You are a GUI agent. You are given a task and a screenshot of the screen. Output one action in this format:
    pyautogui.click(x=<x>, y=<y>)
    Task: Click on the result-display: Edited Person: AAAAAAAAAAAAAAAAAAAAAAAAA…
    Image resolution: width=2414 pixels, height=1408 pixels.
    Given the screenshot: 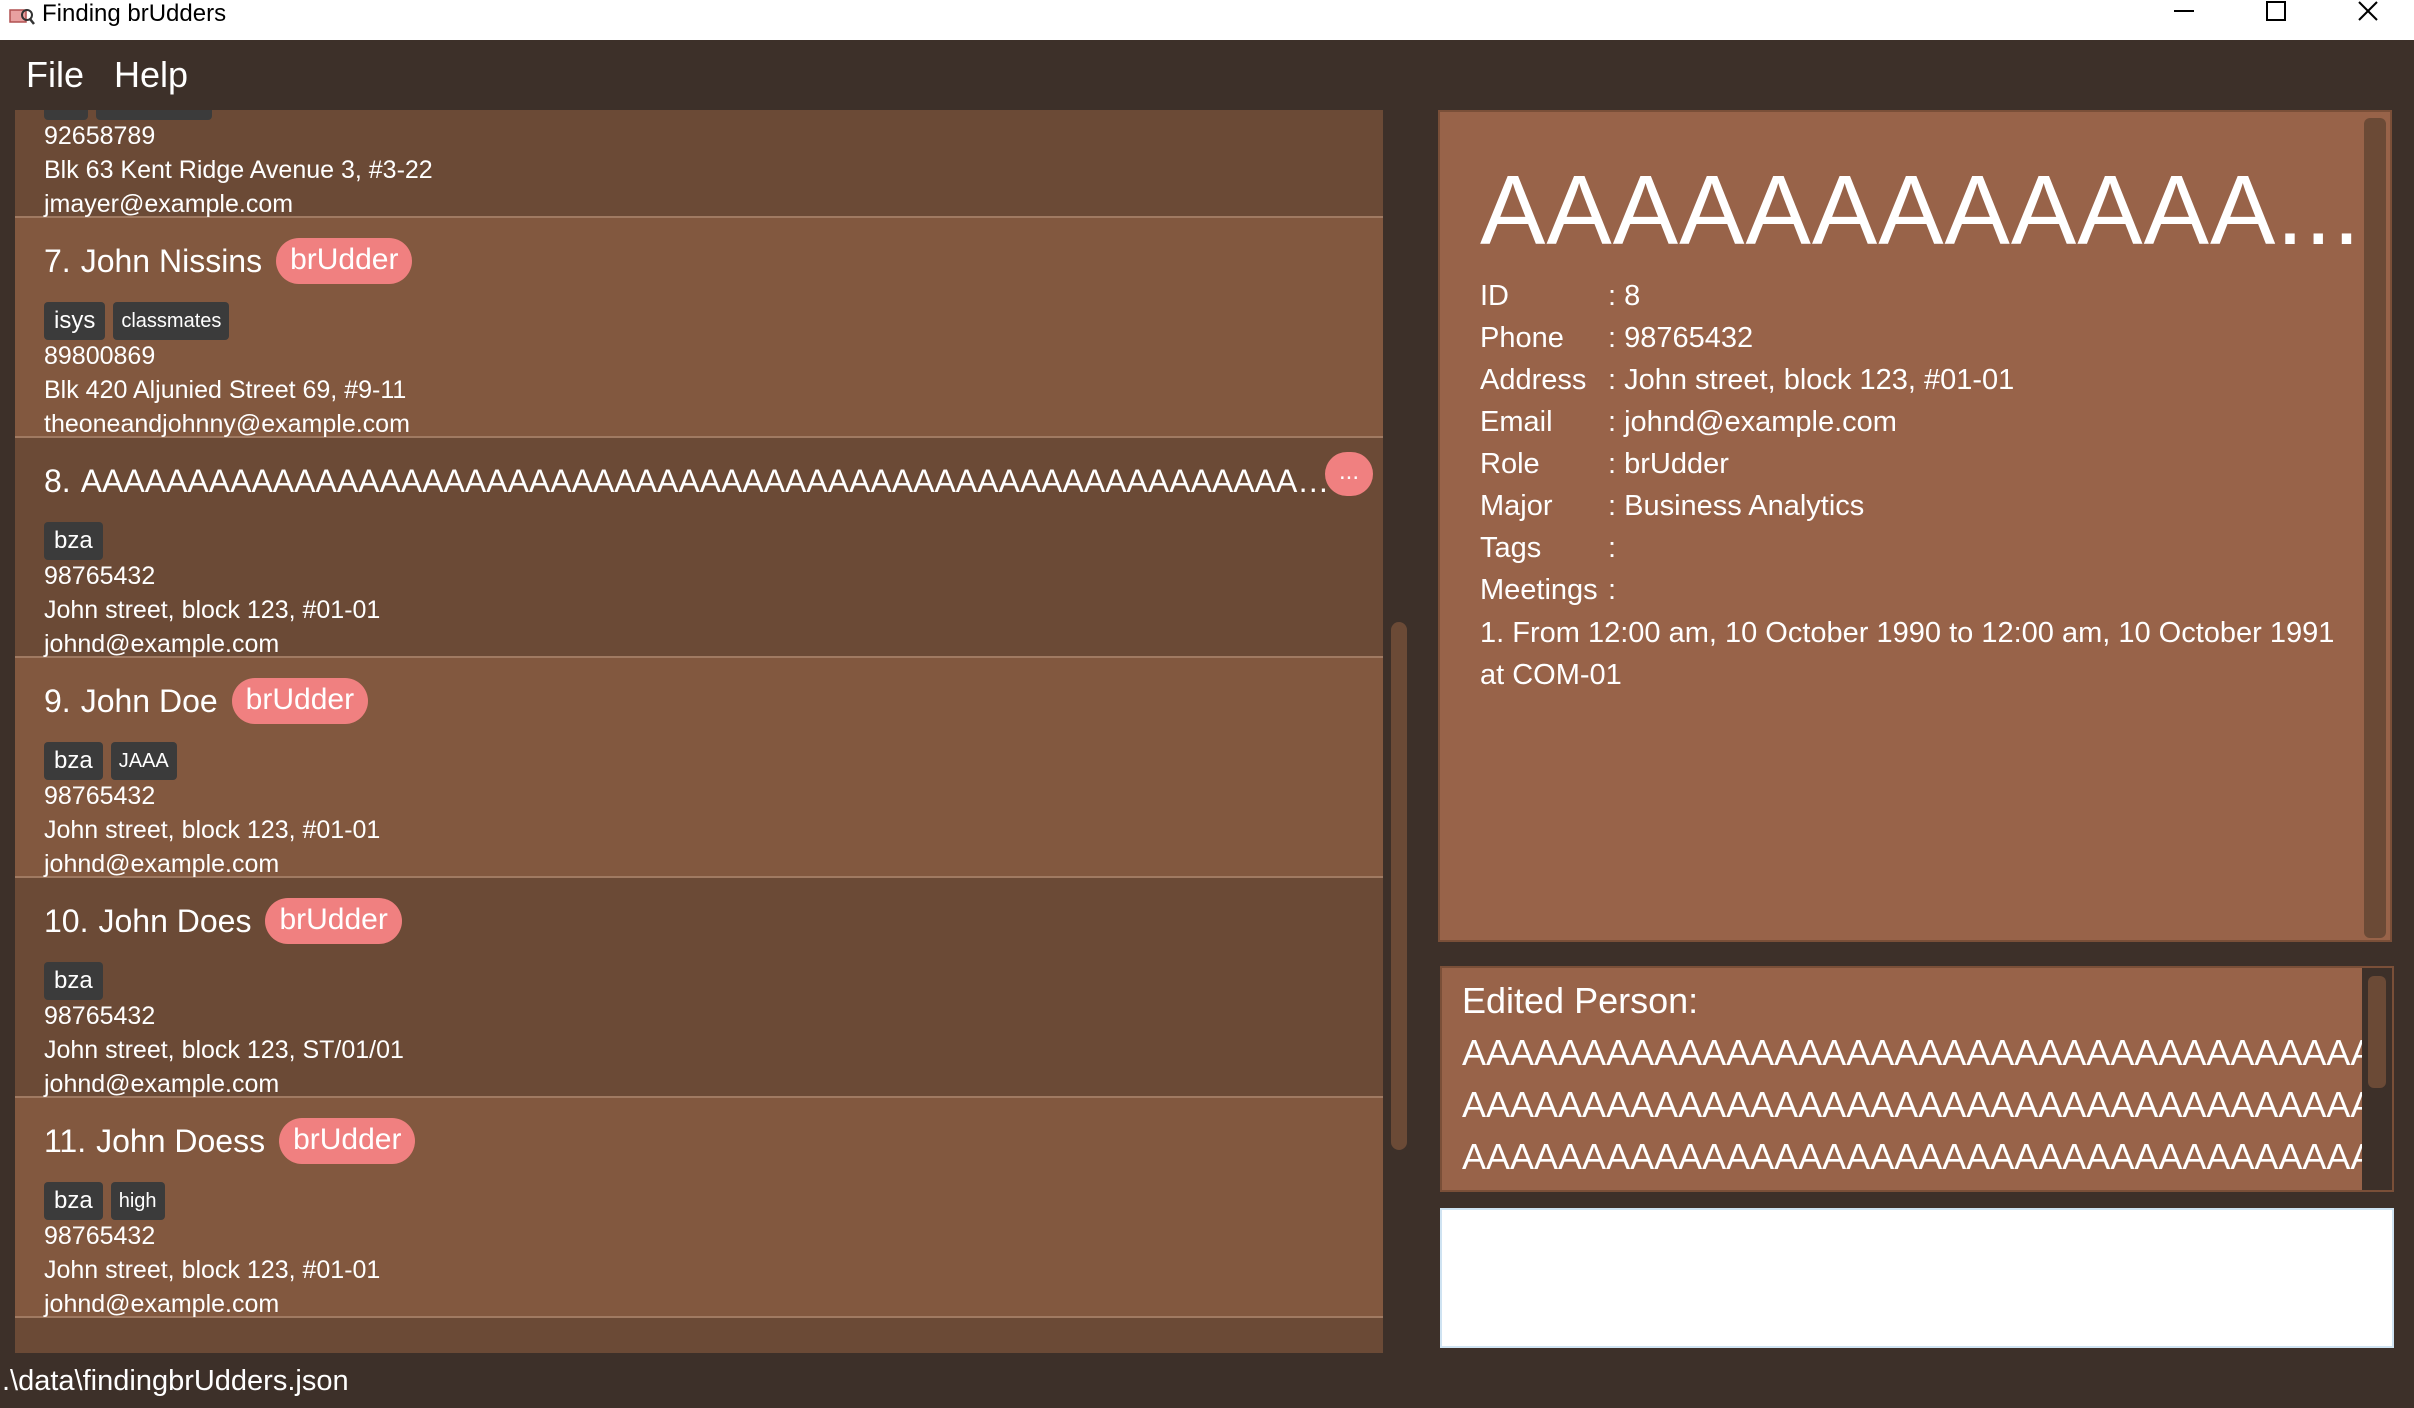 What is the action you would take?
    pyautogui.click(x=1917, y=1079)
    